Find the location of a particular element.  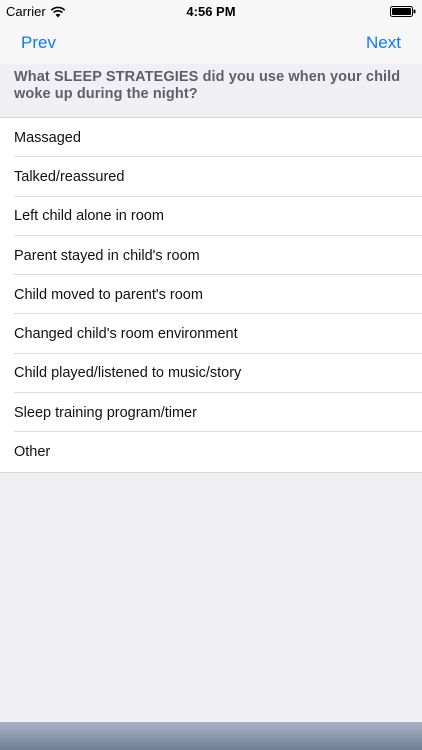

navigation-bar: Prev Next is located at coordinates (211, 43).